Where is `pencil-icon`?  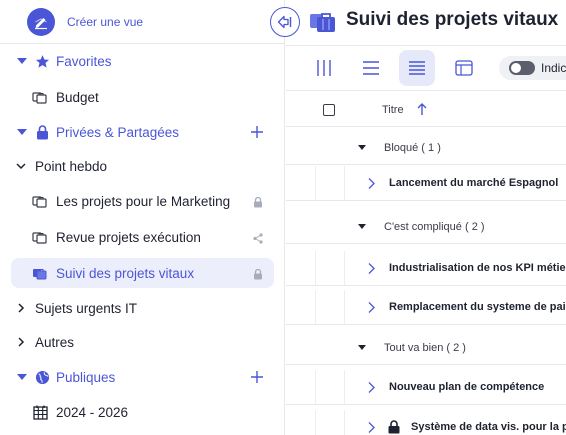
pencil-icon is located at coordinates (41, 22).